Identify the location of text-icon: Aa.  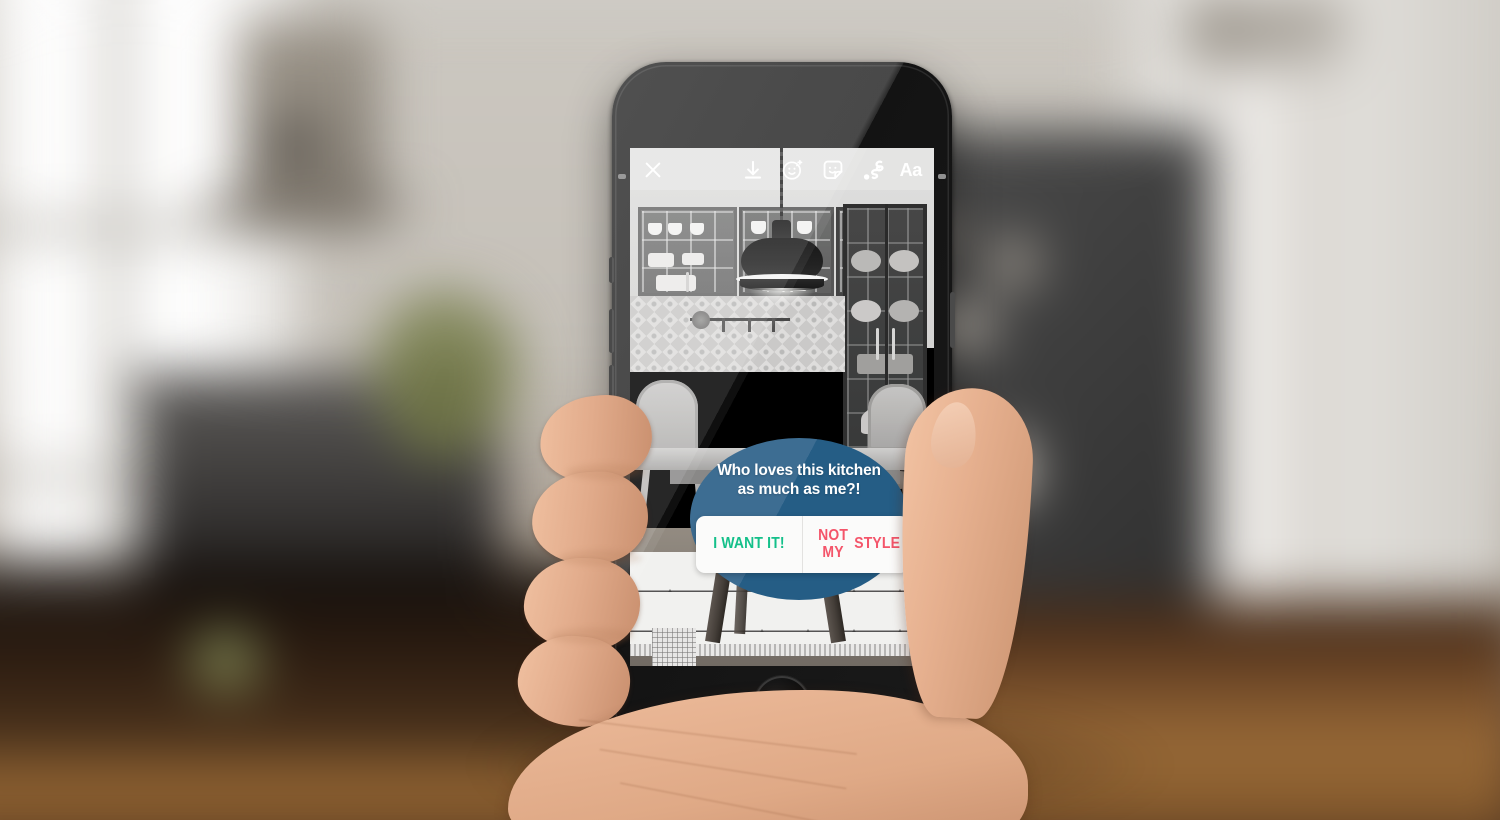
(911, 170).